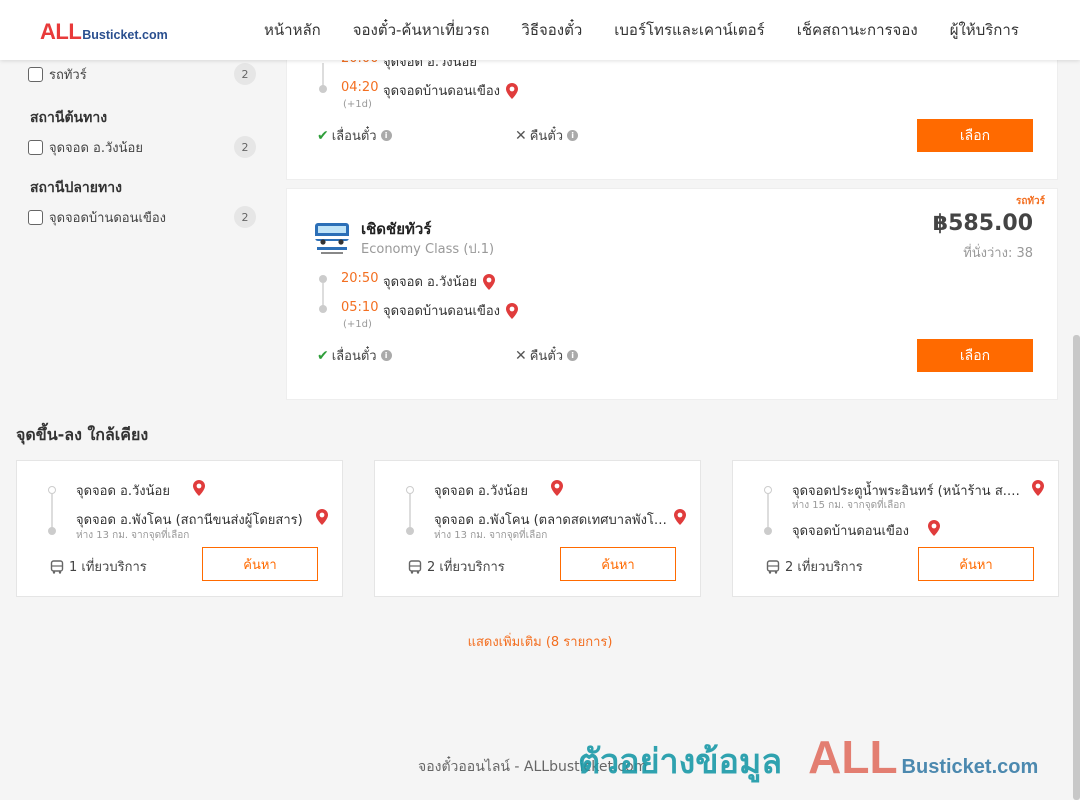 Image resolution: width=1080 pixels, height=800 pixels. I want to click on watermark-thai: ตัวอย่างข้อมูล, so click(680, 762).